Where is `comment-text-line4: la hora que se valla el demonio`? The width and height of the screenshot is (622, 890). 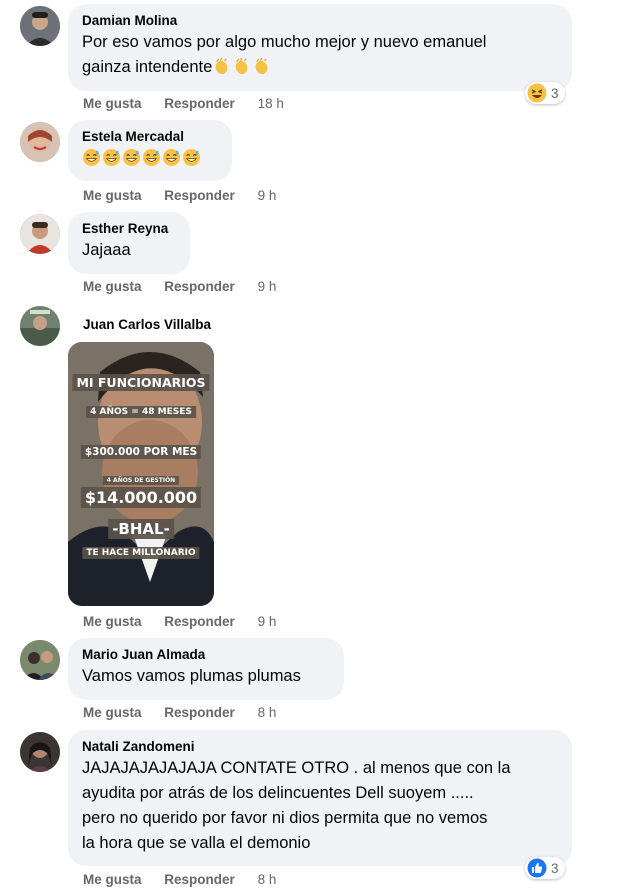
comment-text-line4: la hora que se valla el demonio is located at coordinates (196, 843).